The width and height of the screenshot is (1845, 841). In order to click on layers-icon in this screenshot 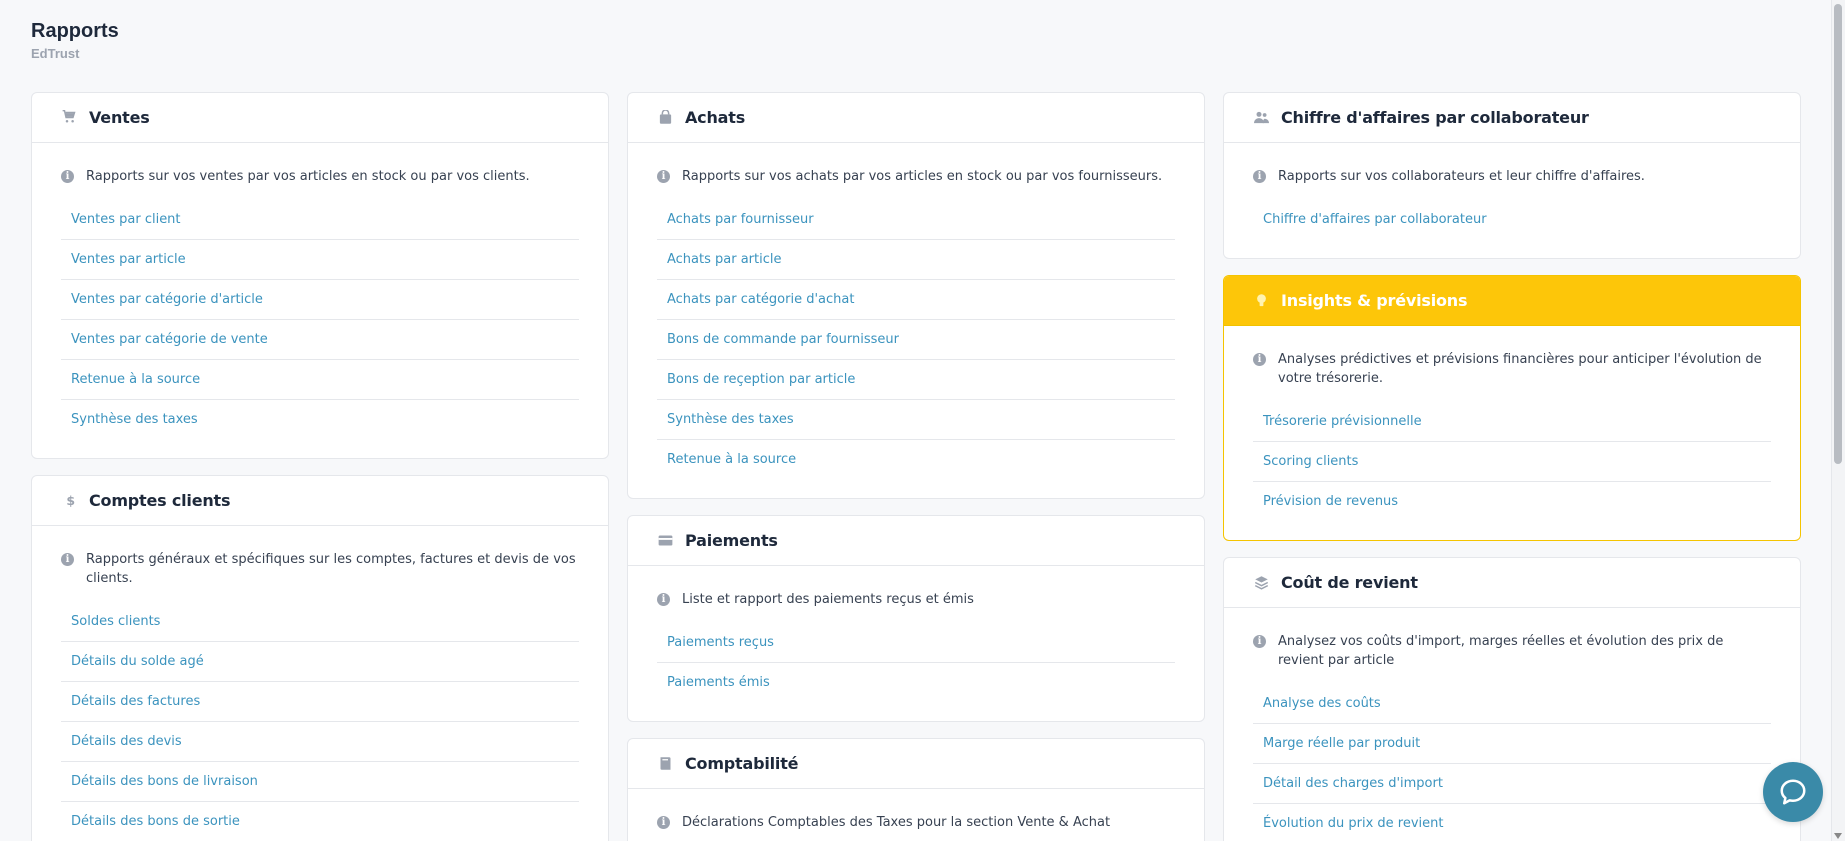, I will do `click(1261, 583)`.